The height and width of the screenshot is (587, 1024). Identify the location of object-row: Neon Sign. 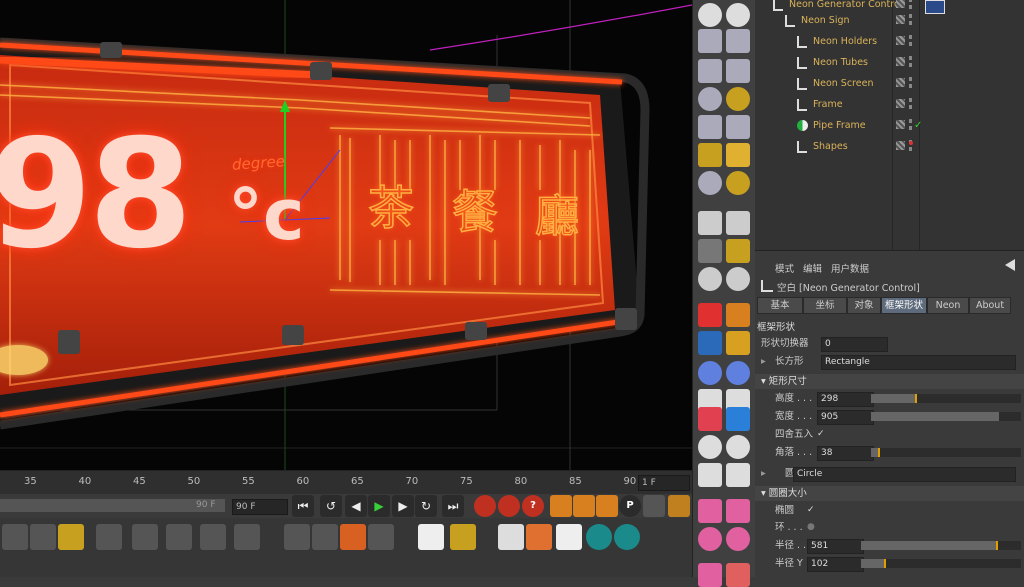
(889, 21).